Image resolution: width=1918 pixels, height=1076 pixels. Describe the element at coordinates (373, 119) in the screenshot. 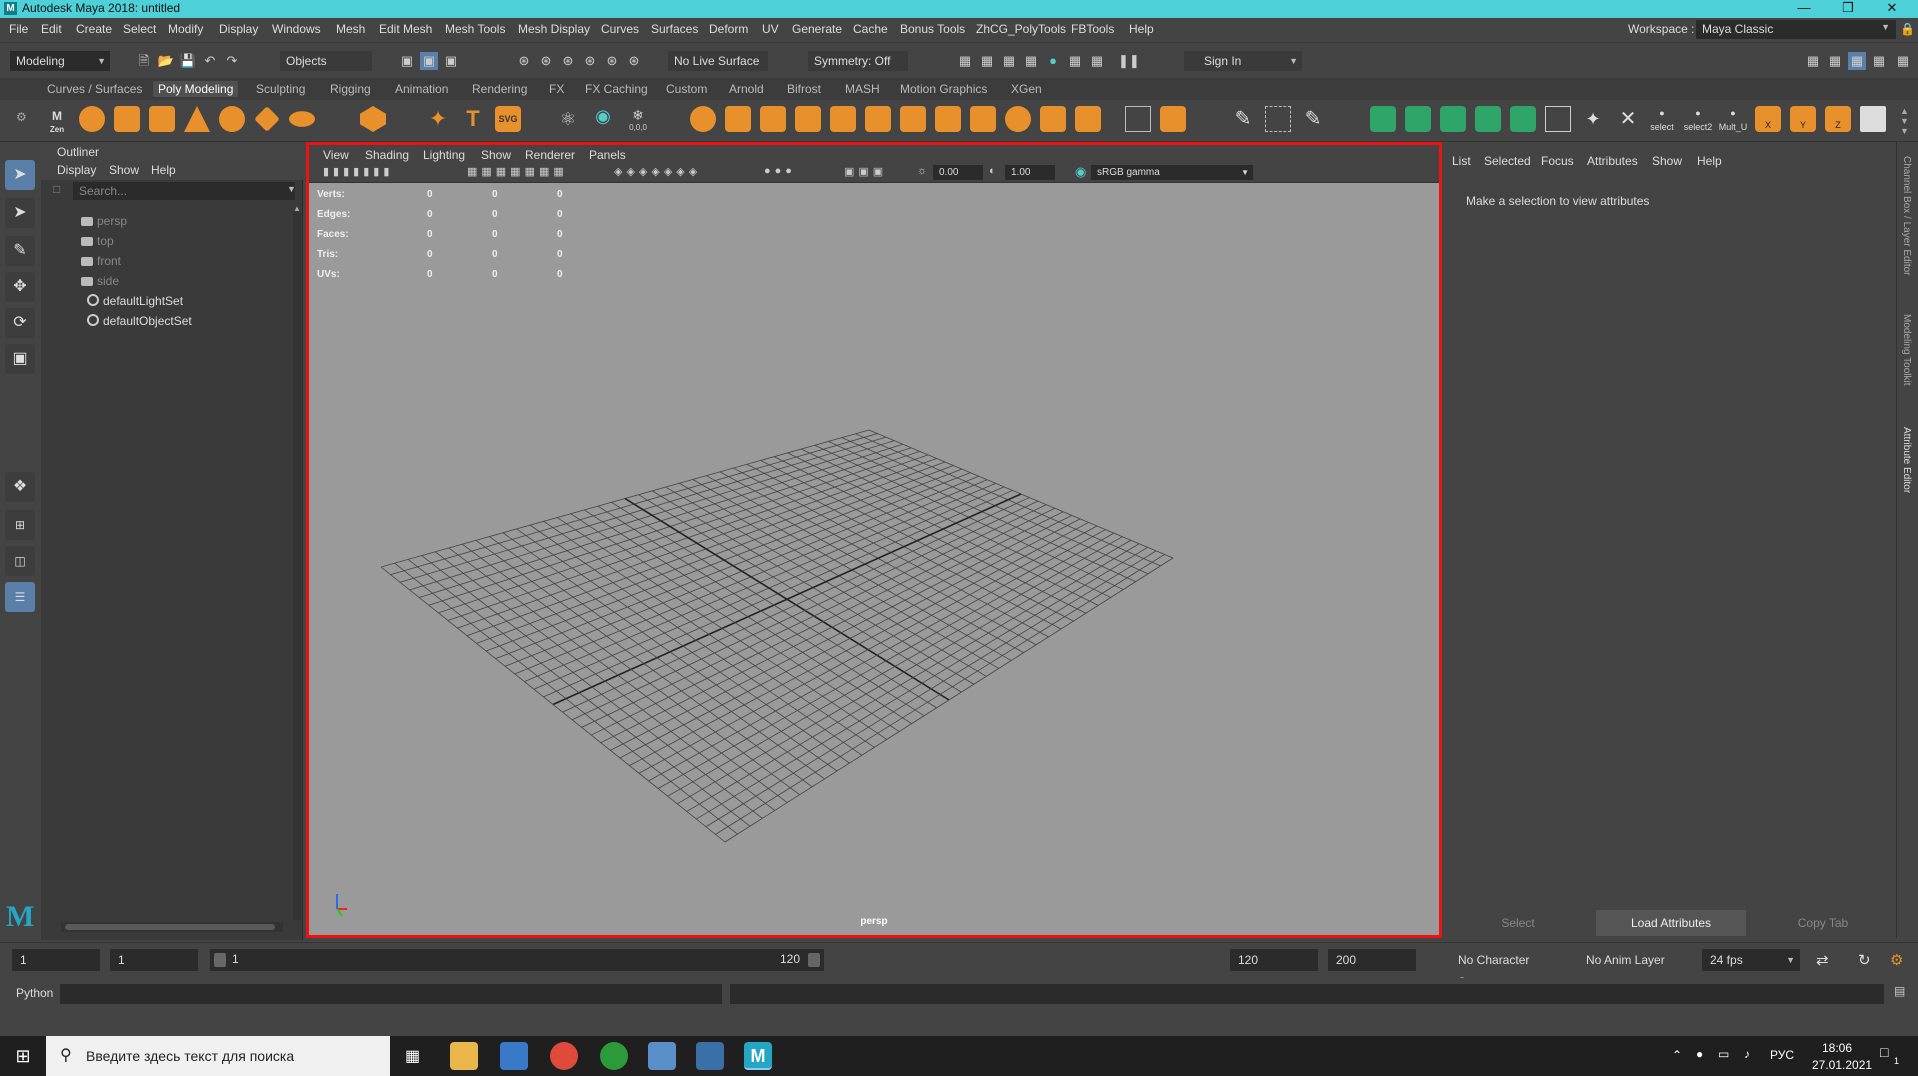

I see `platonic-solid-icon` at that location.